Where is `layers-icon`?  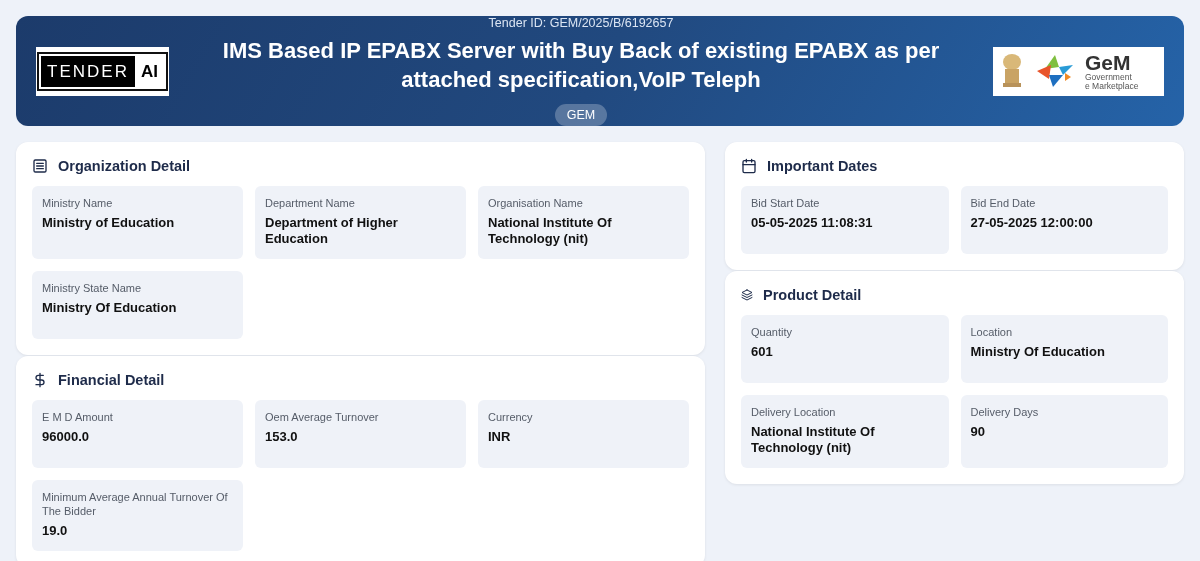
layers-icon is located at coordinates (747, 295).